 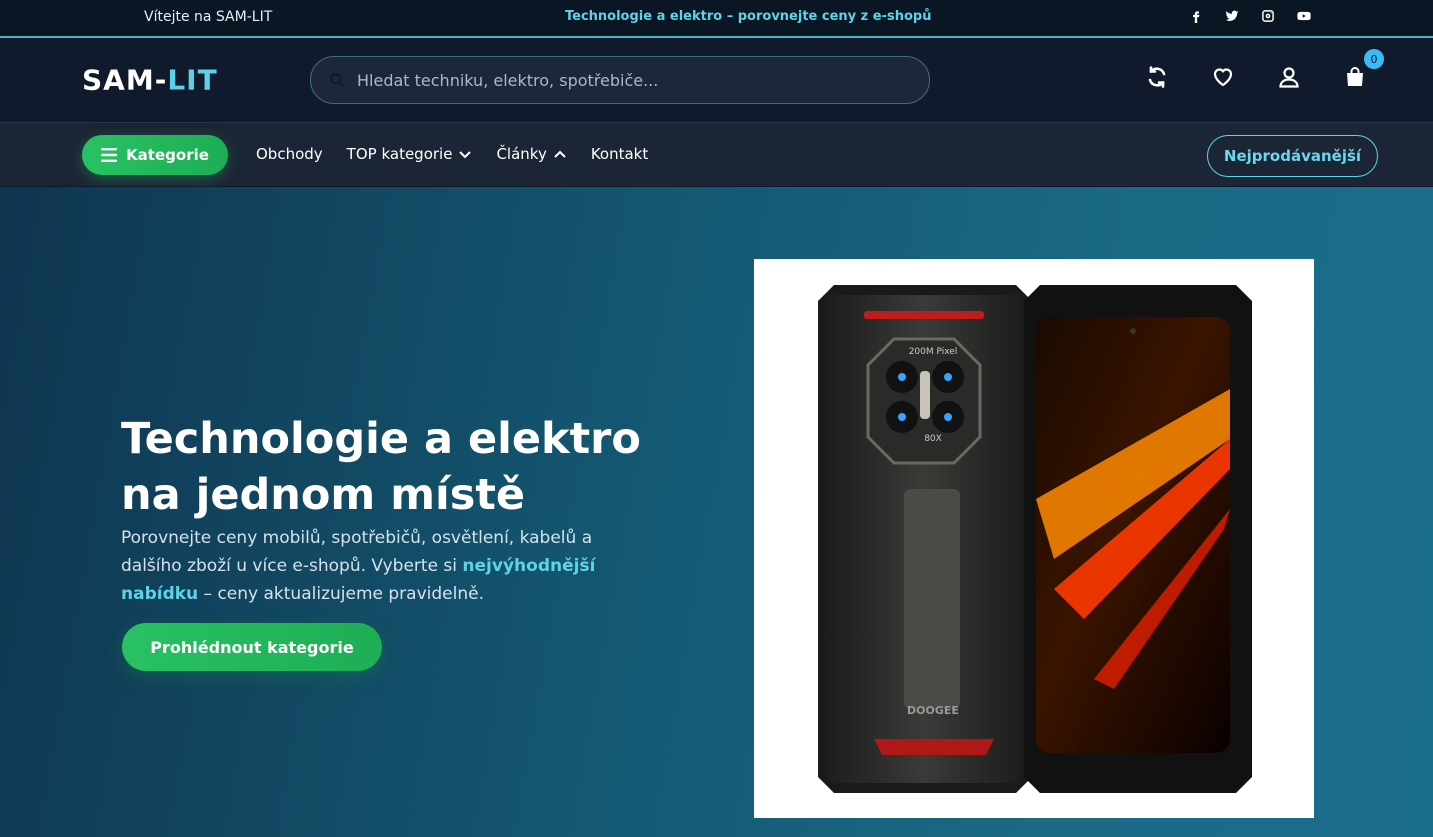 I want to click on nav-link-label: Kontakt, so click(x=619, y=154).